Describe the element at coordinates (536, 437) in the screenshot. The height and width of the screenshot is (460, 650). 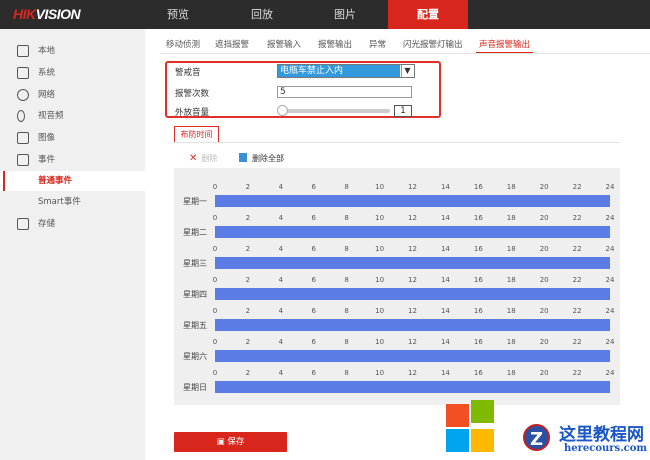
I see `watermark-z-logo: Z` at that location.